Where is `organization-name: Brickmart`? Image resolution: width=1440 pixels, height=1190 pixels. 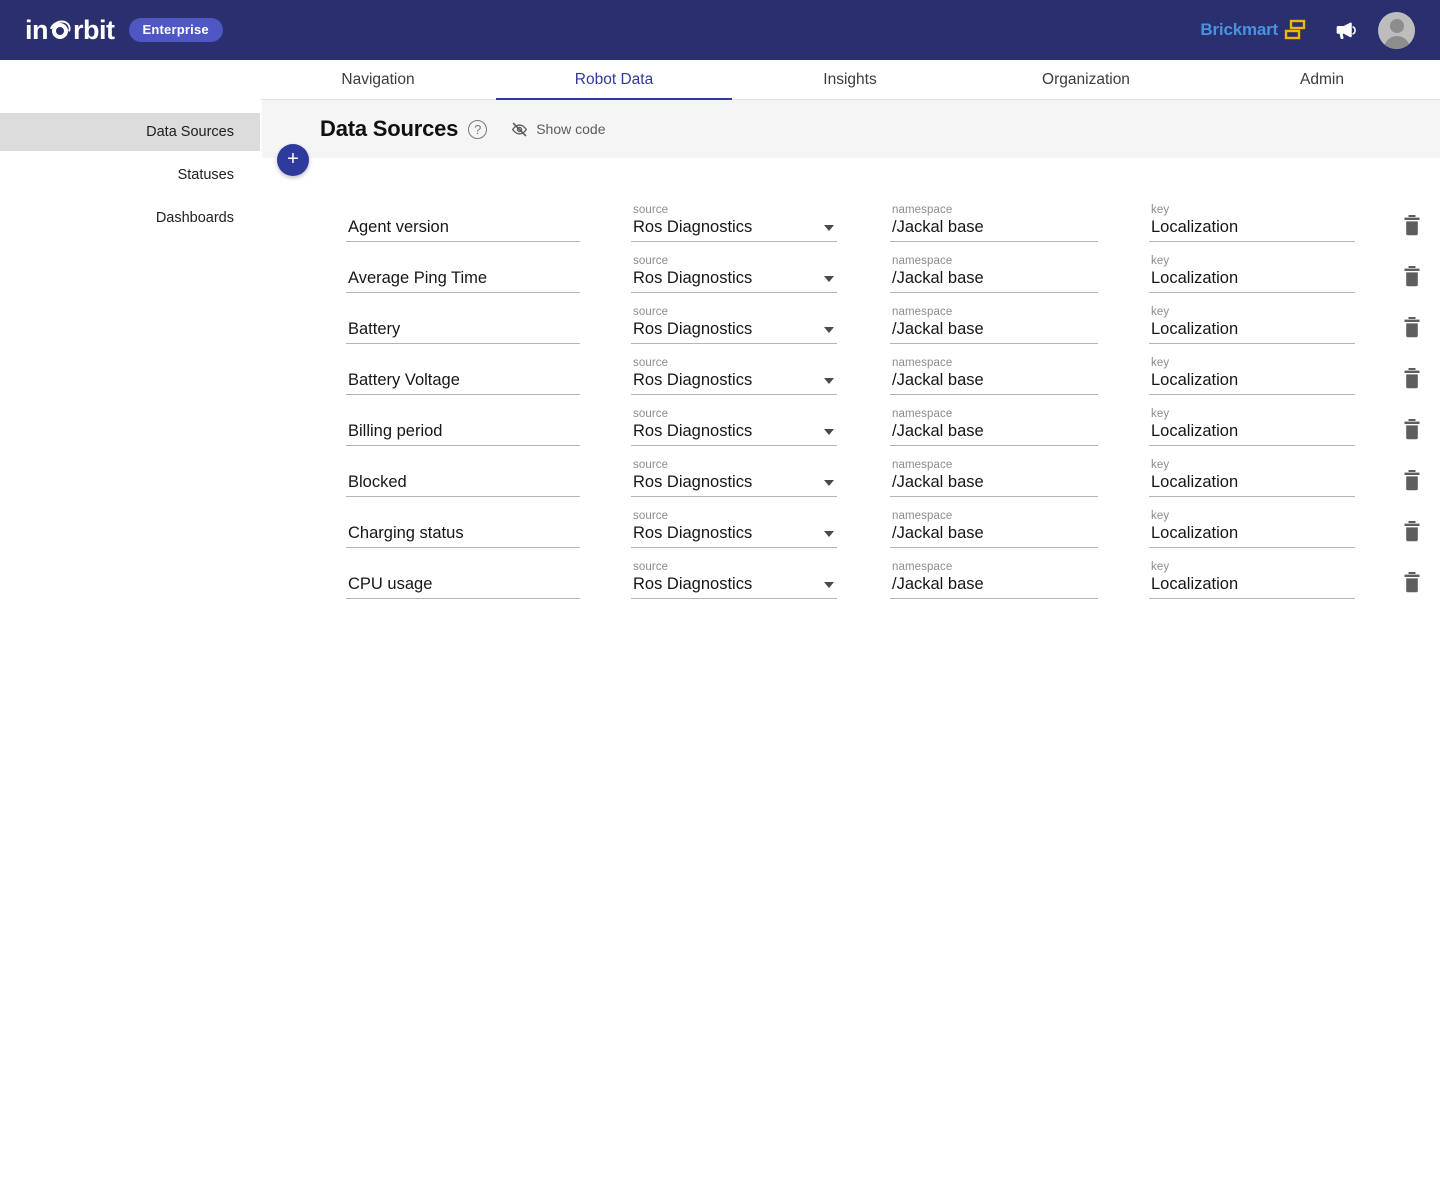 organization-name: Brickmart is located at coordinates (1239, 30).